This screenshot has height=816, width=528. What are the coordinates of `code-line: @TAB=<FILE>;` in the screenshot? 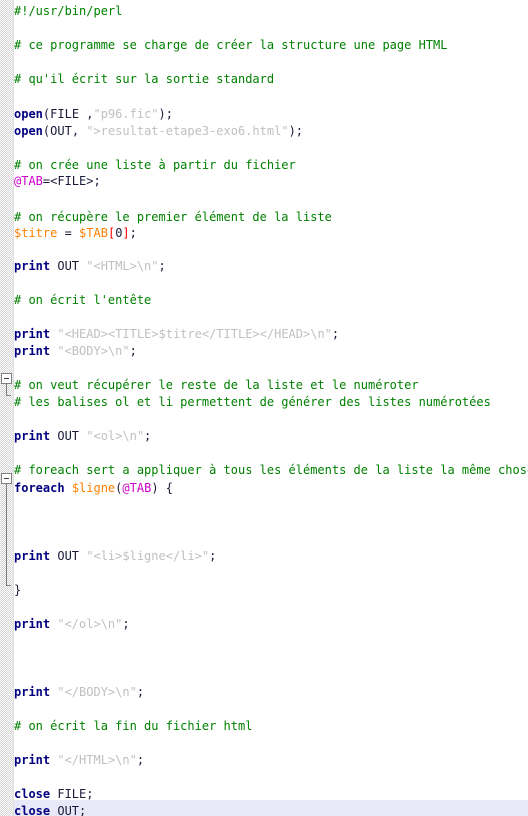 It's located at (57, 181).